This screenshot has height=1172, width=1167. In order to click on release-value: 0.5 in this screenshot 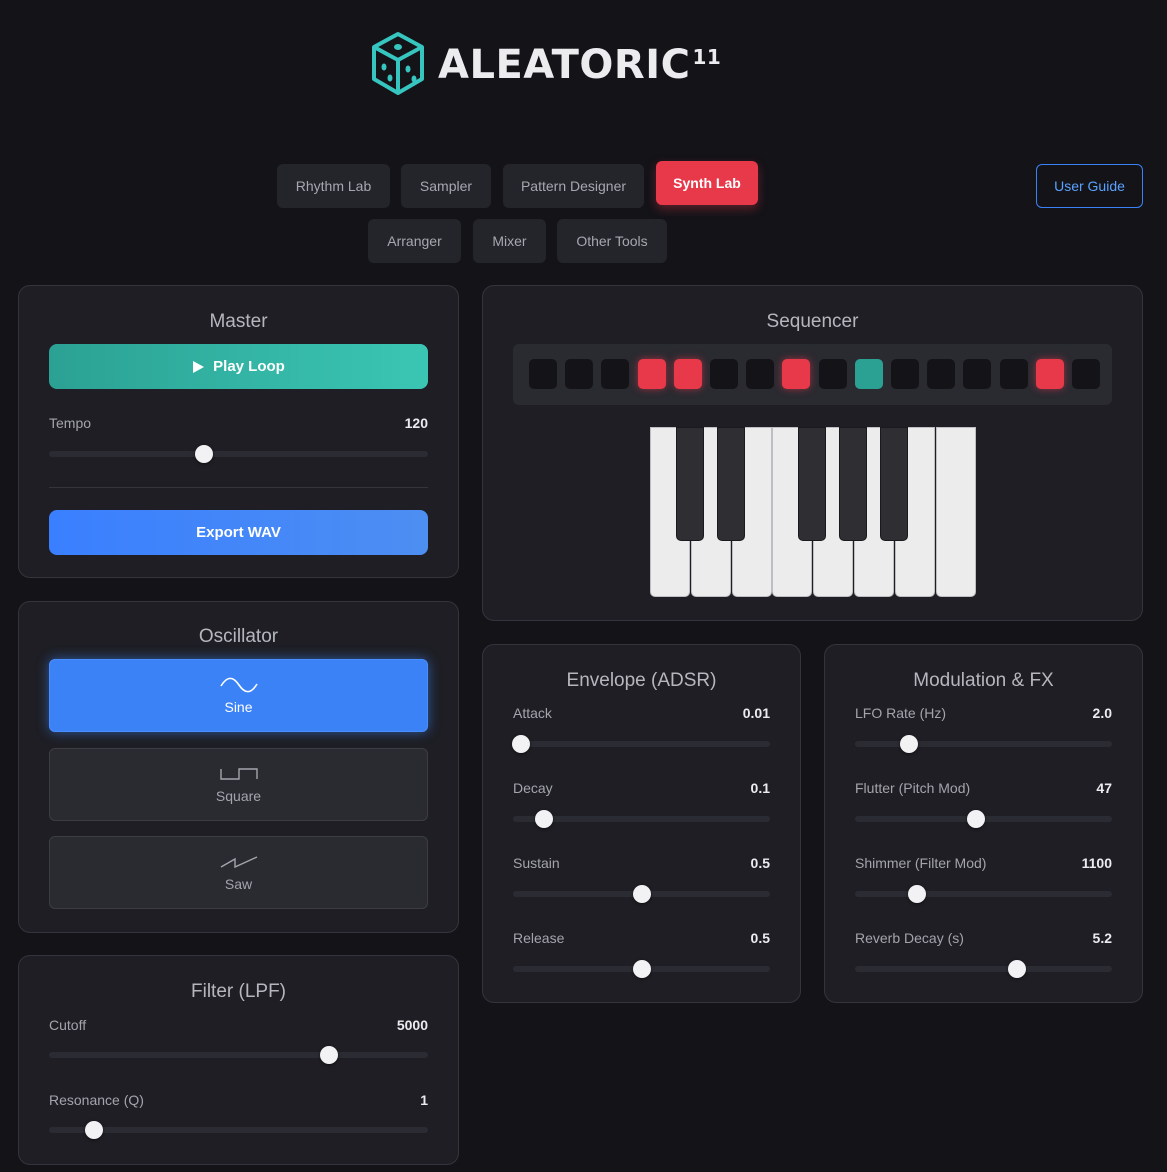, I will do `click(760, 938)`.